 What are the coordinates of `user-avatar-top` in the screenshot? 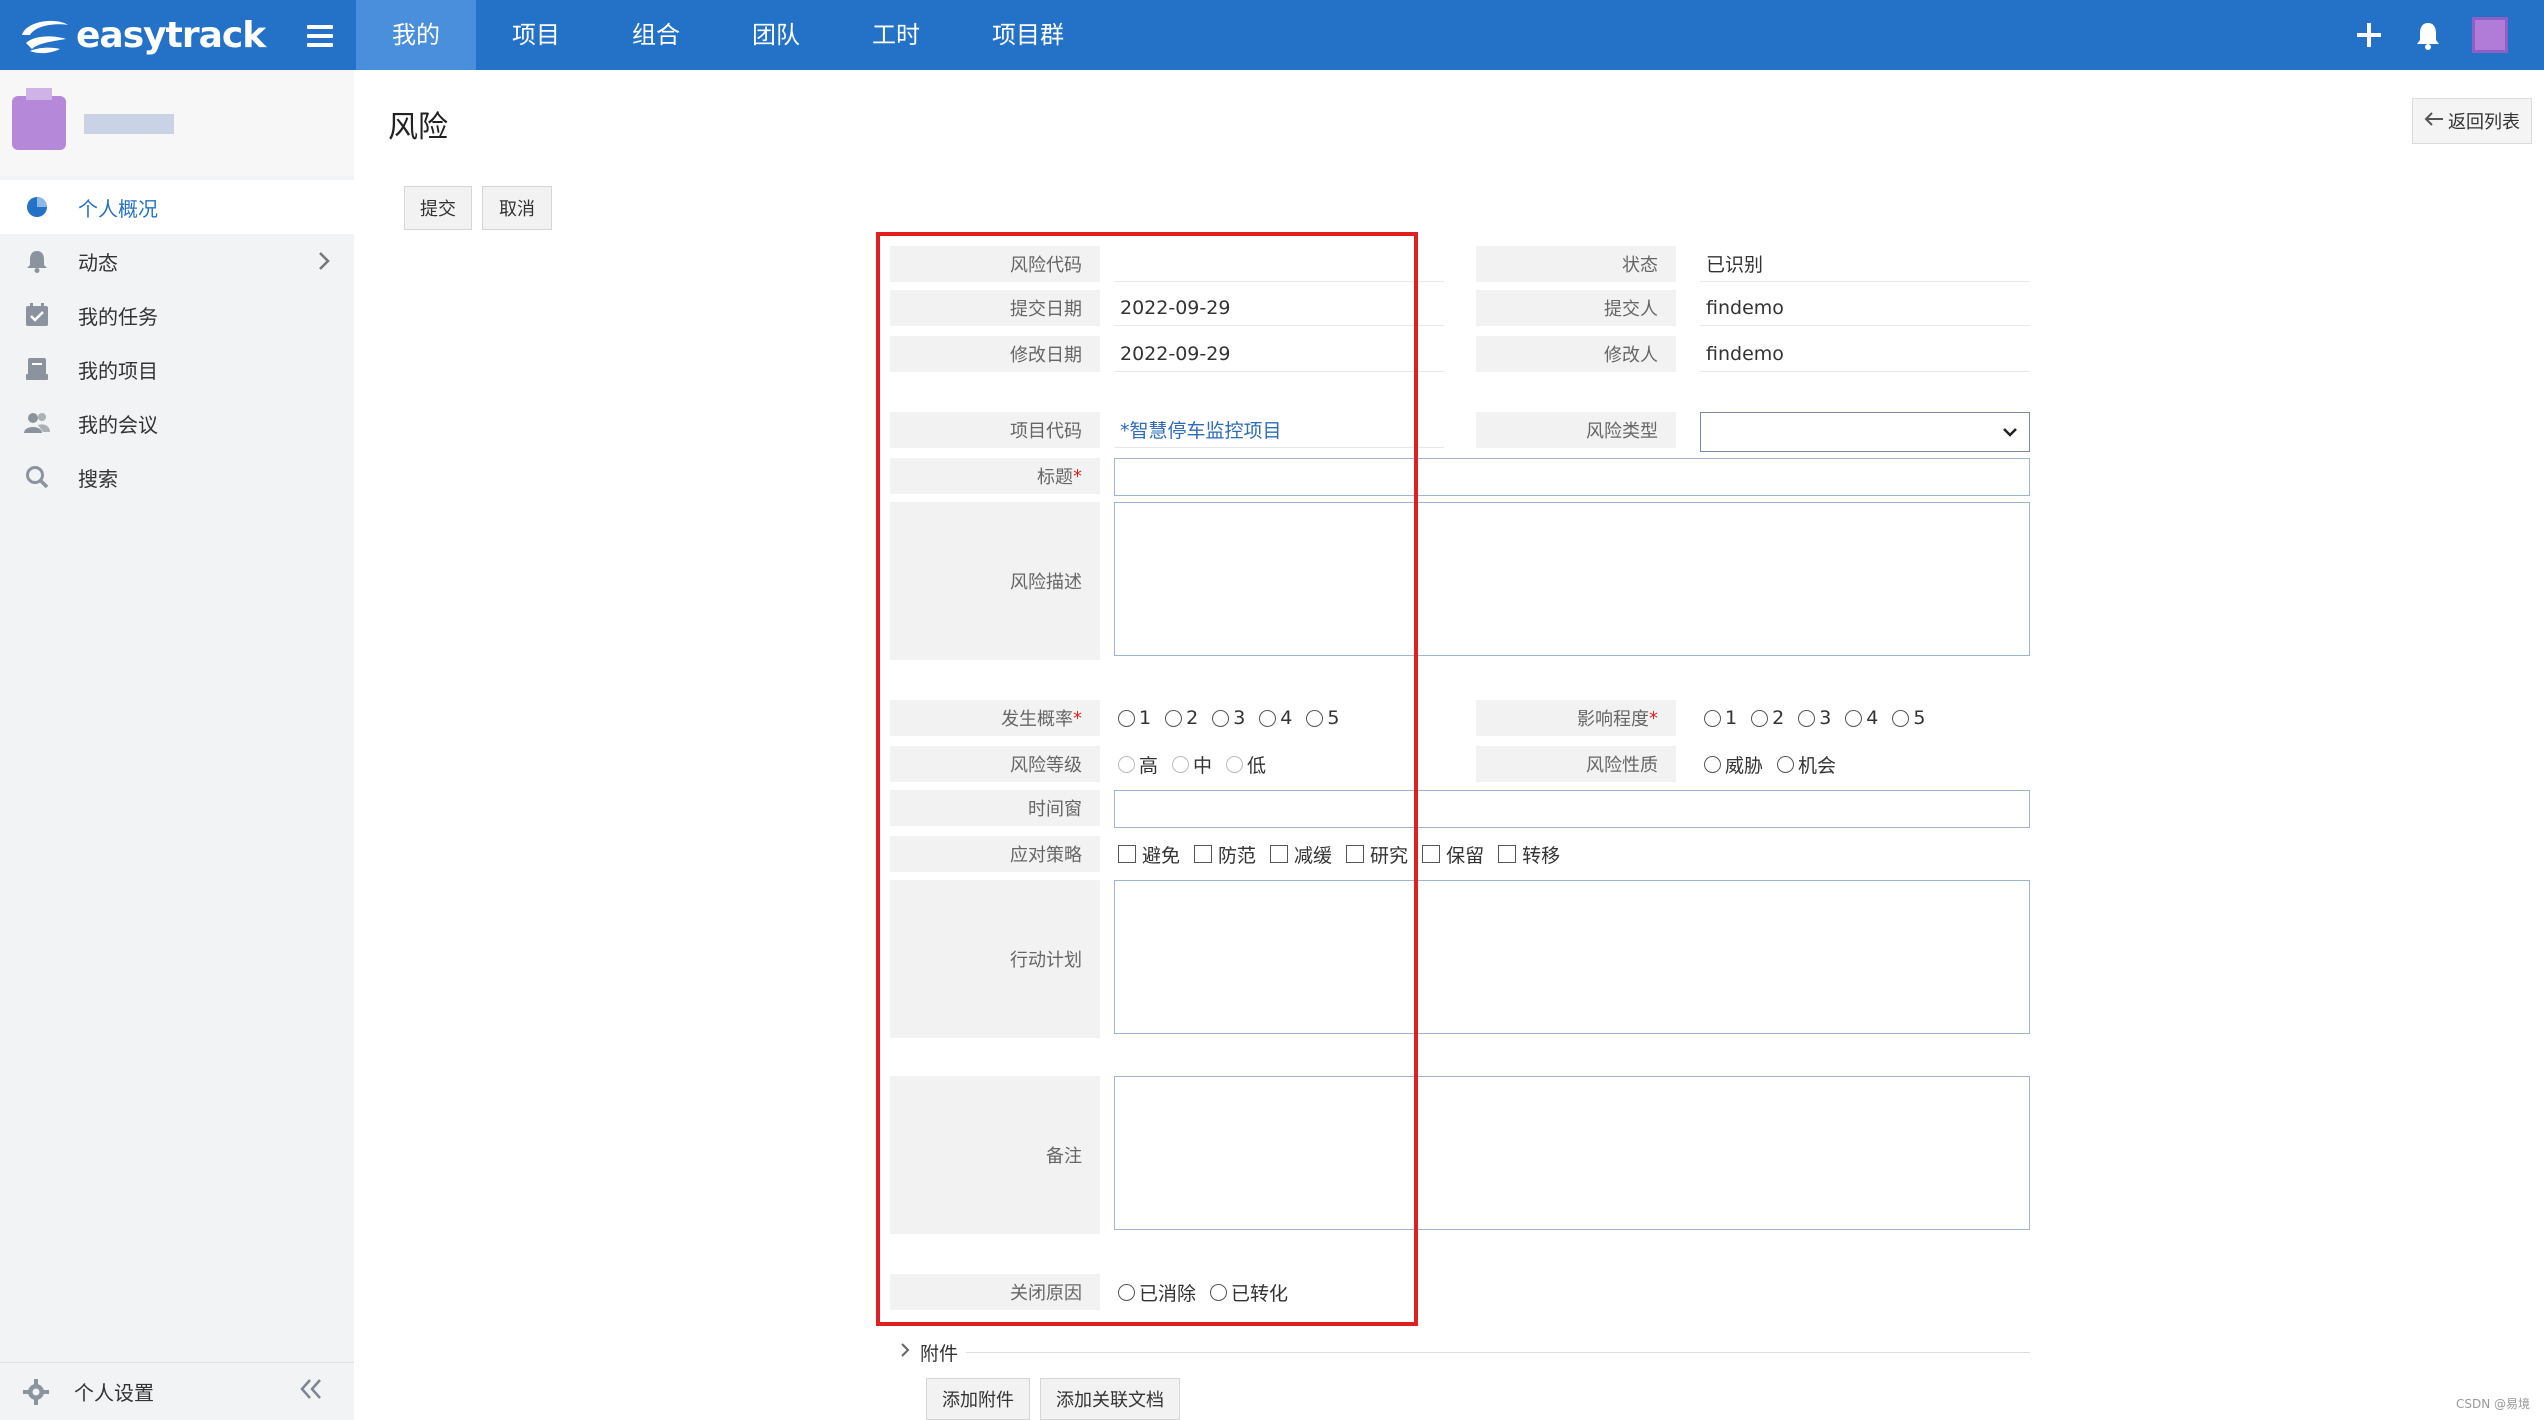 It's located at (2490, 35).